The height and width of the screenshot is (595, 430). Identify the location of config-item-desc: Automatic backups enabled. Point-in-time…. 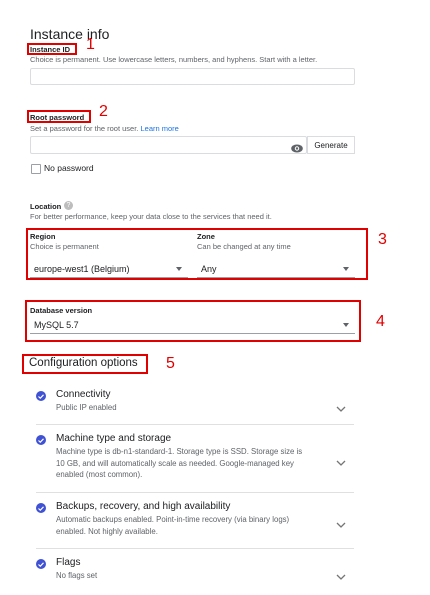
(173, 525).